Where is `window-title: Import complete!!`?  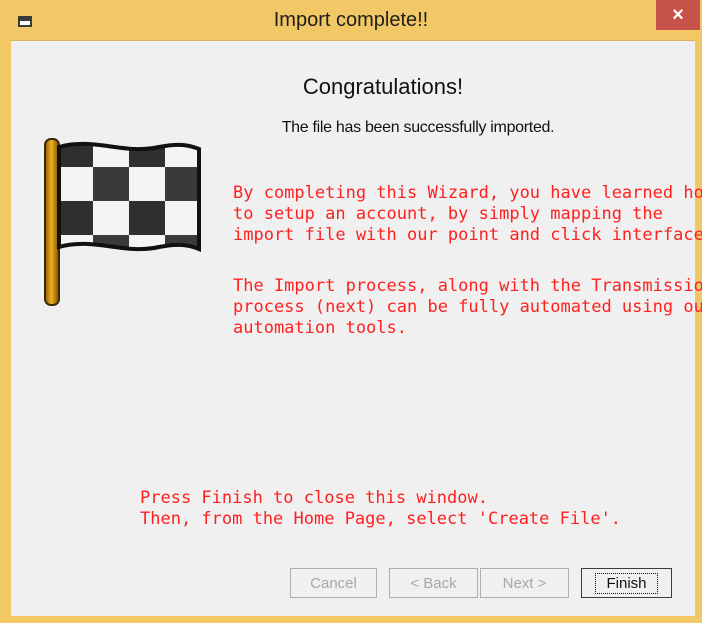
window-title: Import complete!! is located at coordinates (351, 20).